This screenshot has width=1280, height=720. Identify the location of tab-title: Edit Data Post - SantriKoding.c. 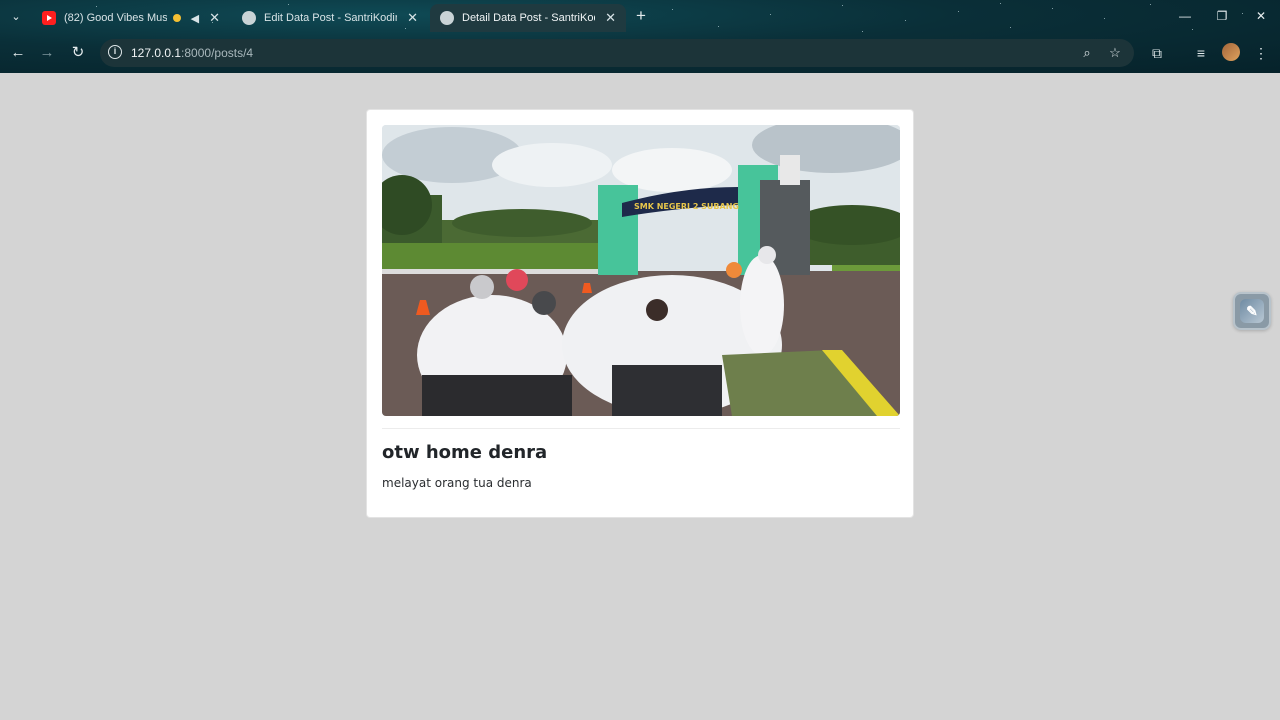
(330, 18).